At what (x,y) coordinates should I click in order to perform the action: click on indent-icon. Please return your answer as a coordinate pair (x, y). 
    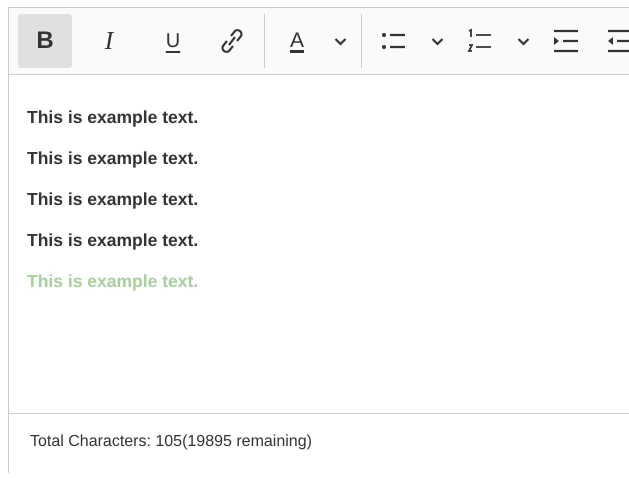
    Looking at the image, I should click on (566, 41).